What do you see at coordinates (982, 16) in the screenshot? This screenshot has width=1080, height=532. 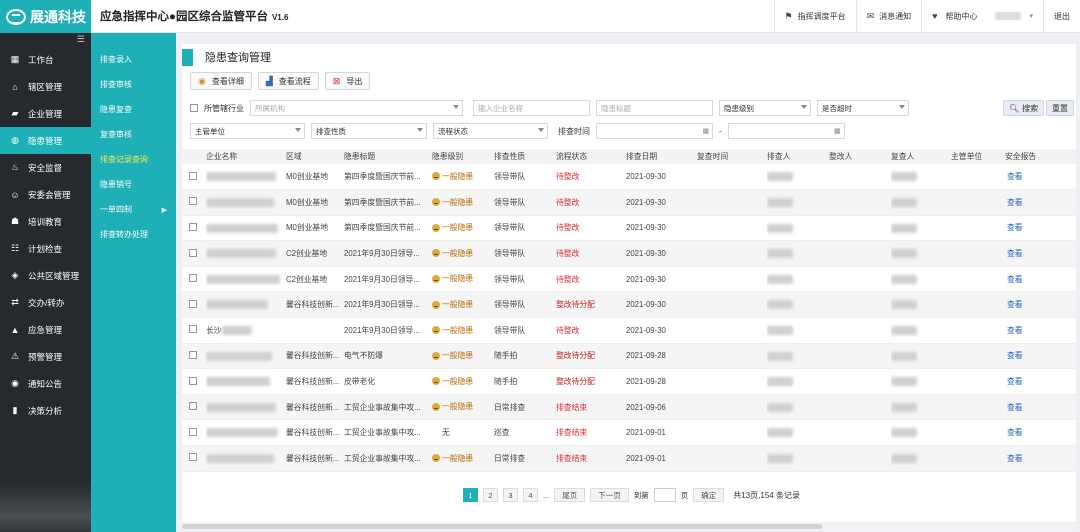 I see `help-center-link: ♥ 帮助中心 ▾` at bounding box center [982, 16].